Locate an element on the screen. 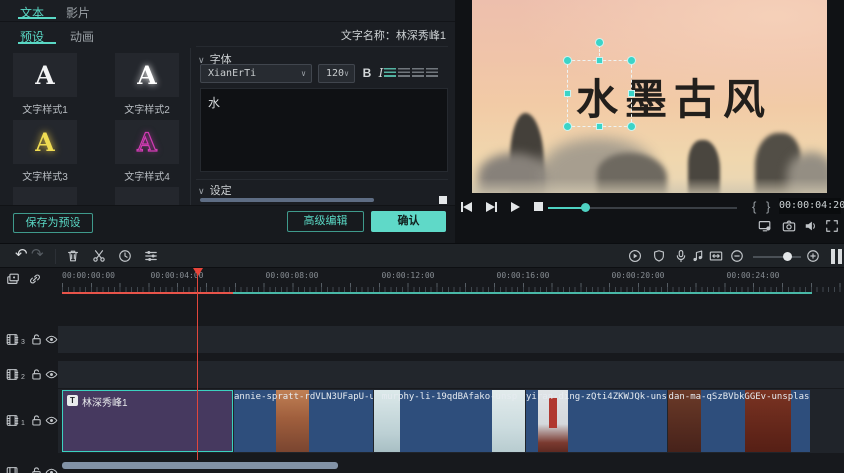 Image resolution: width=844 pixels, height=473 pixels. fit-timeline-icon is located at coordinates (716, 256).